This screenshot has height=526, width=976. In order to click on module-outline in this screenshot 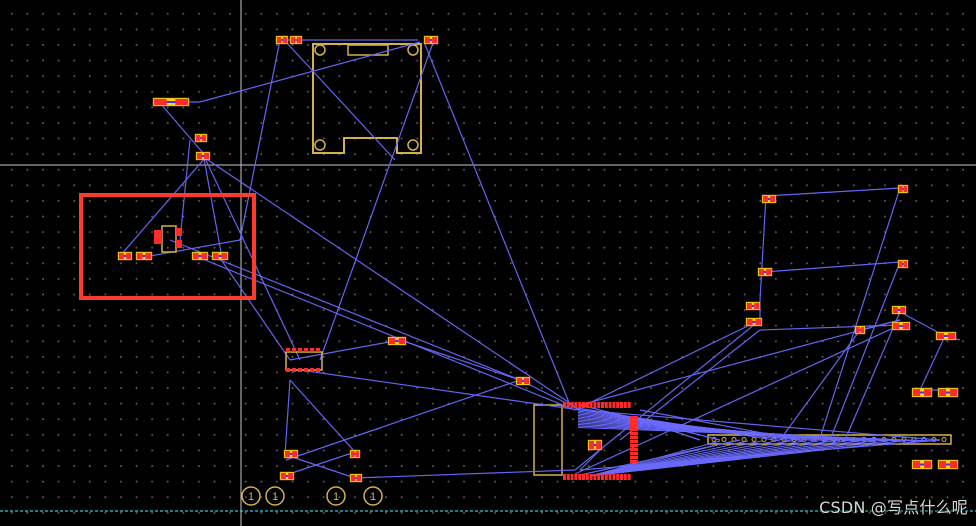, I will do `click(367, 98)`.